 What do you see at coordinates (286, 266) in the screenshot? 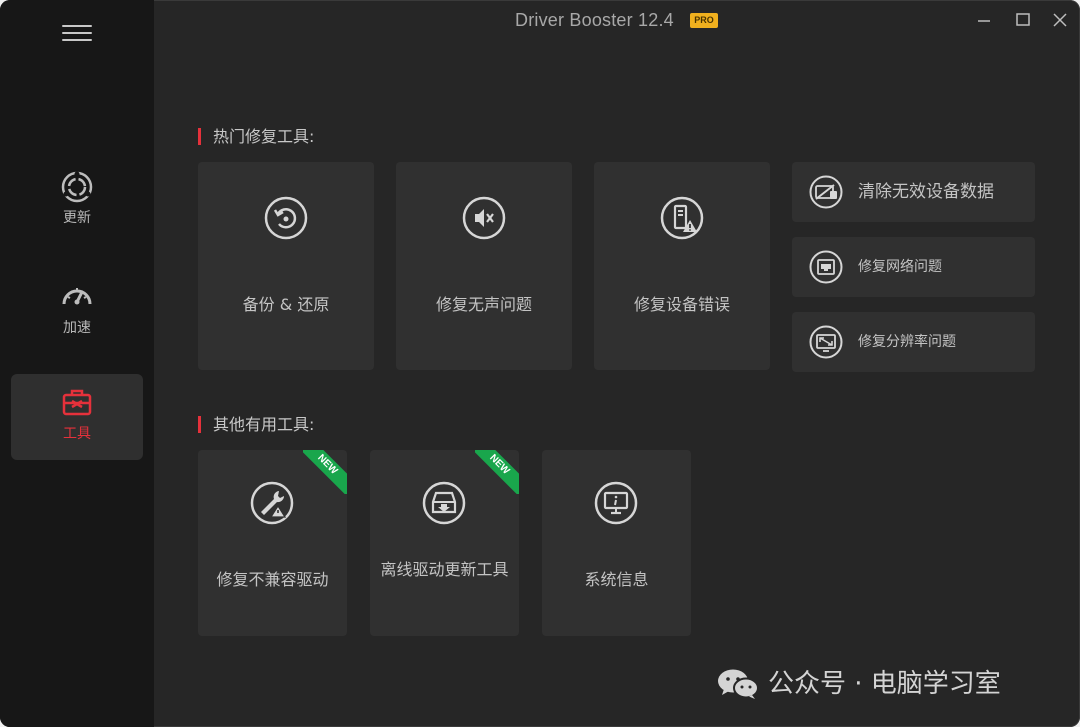
I see `backup-restore-card: 备份 & 还原` at bounding box center [286, 266].